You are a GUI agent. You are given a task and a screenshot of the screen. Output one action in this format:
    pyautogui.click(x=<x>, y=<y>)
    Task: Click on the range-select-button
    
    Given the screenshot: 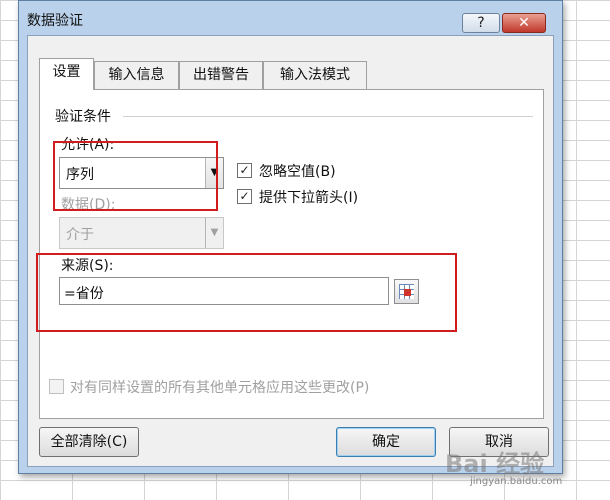 What is the action you would take?
    pyautogui.click(x=406, y=291)
    